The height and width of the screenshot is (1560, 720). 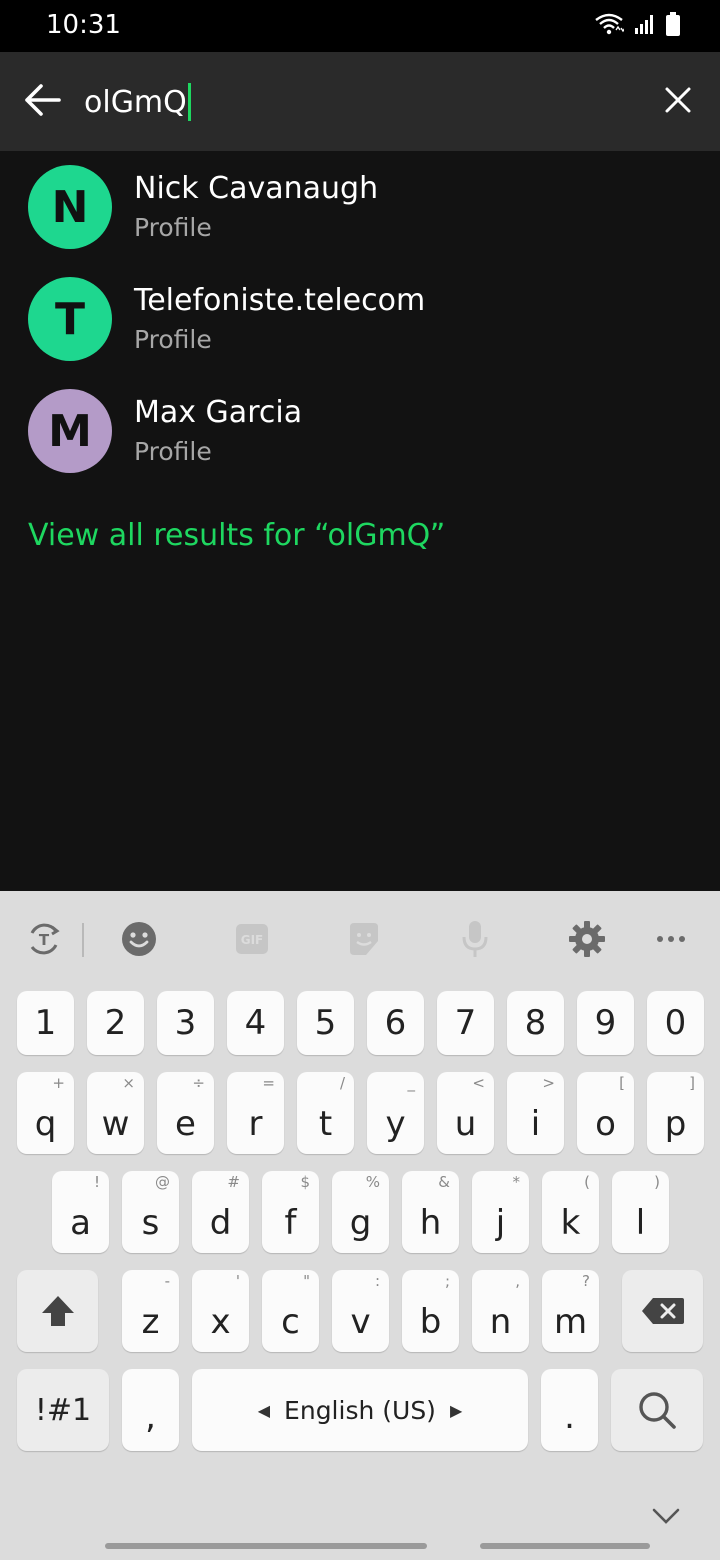 I want to click on key-u: < u, so click(x=465, y=1113).